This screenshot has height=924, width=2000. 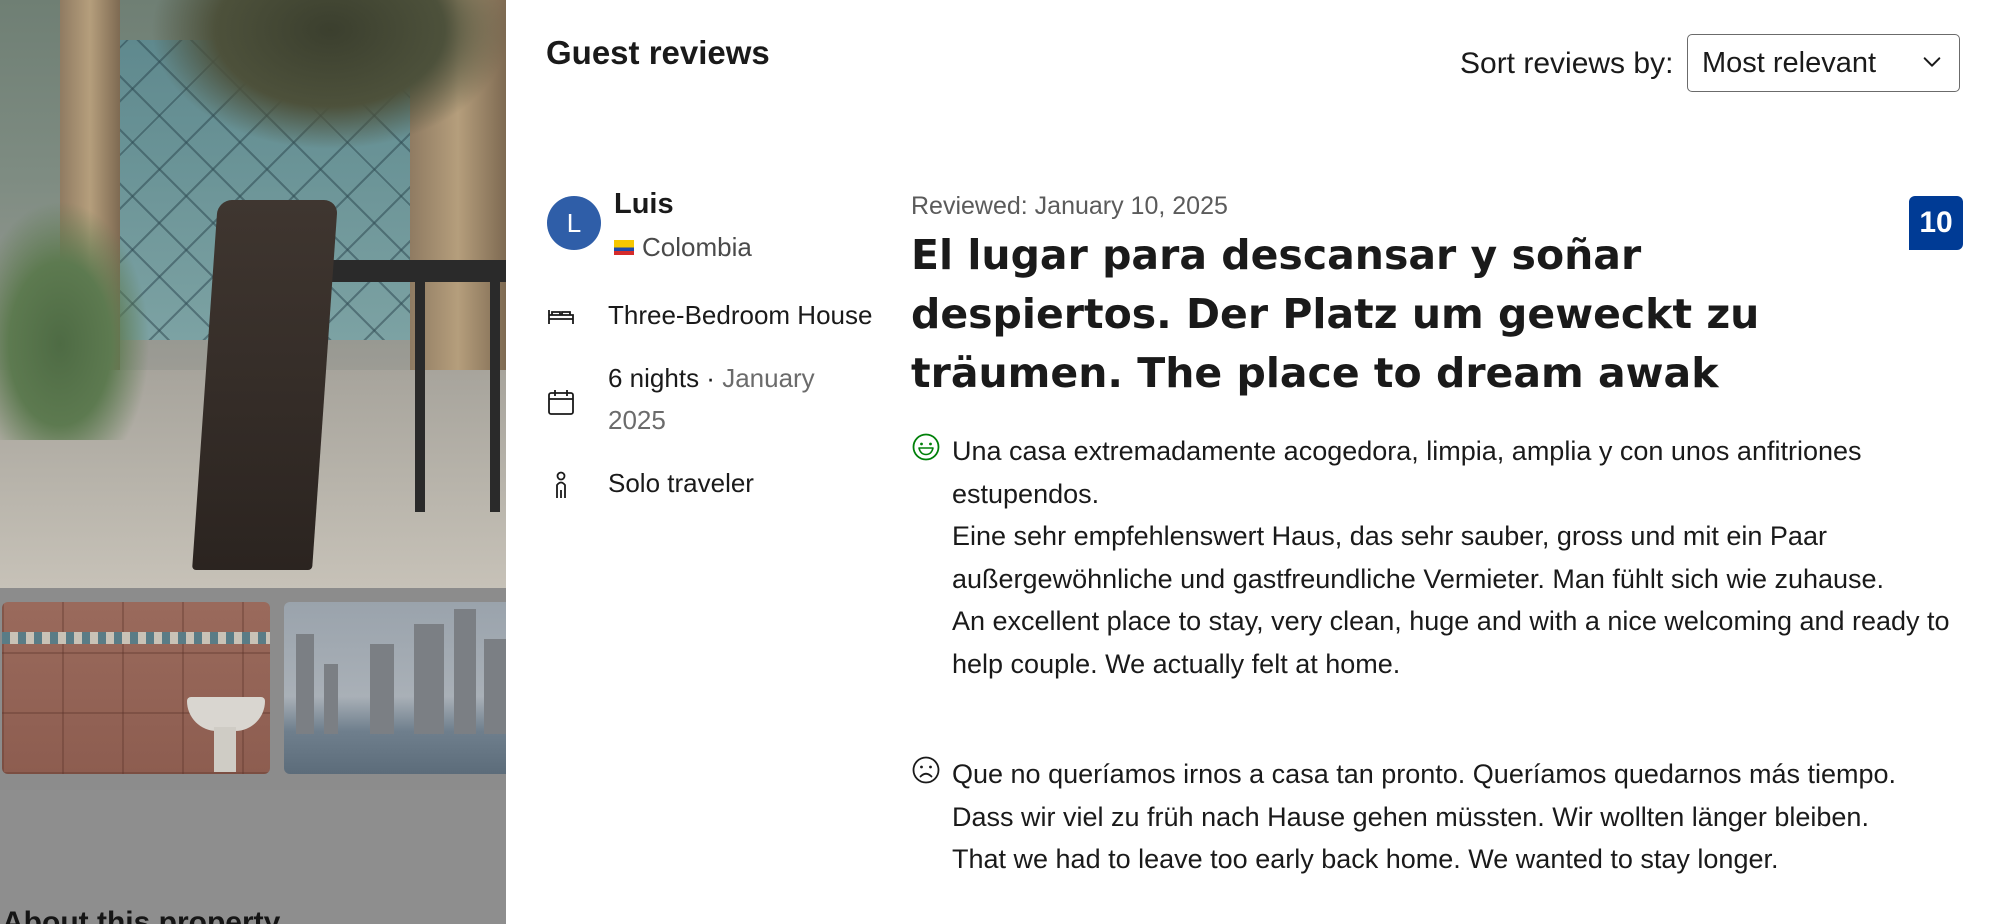 I want to click on sort-select: Most relevant, so click(x=1823, y=63).